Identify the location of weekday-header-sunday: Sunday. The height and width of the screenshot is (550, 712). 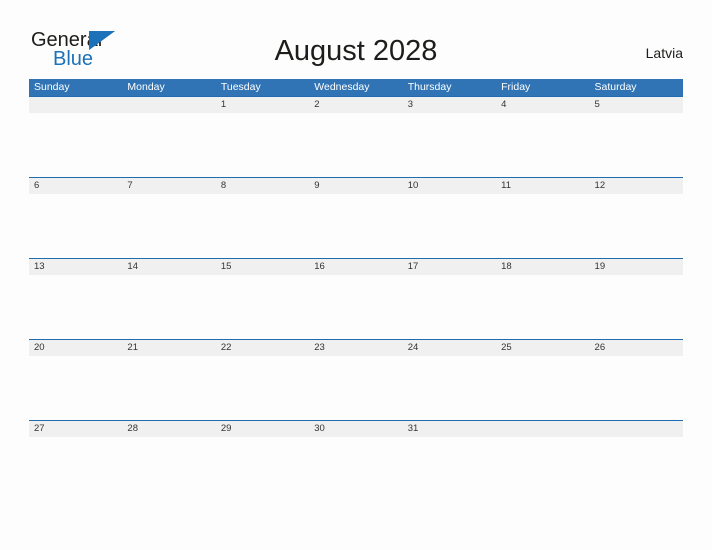
(52, 87).